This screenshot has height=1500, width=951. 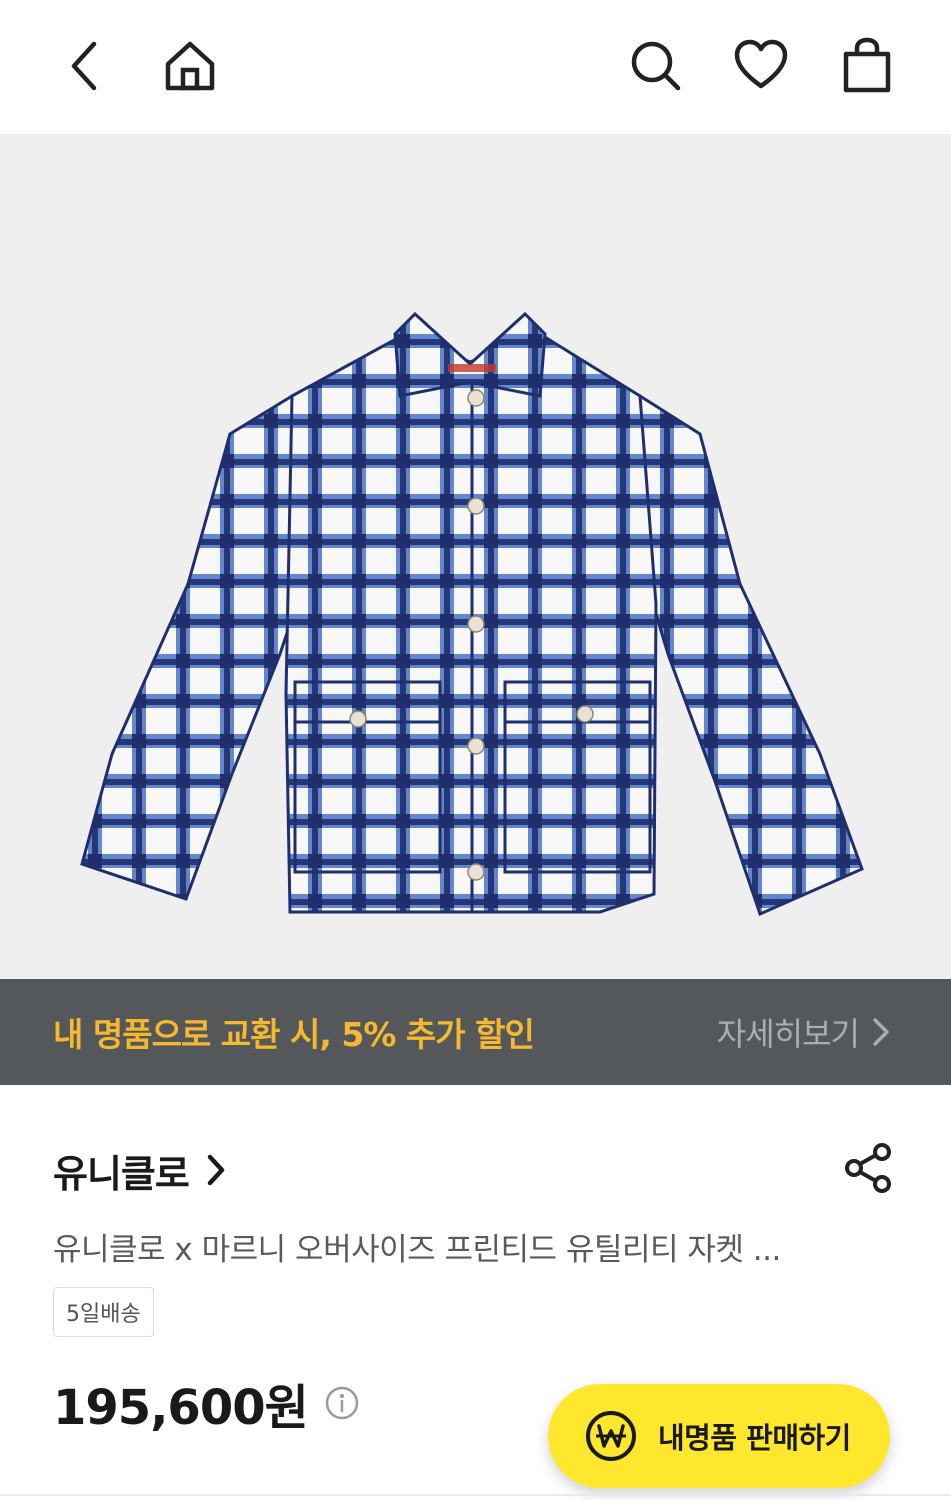 I want to click on brand-name: 유니클로, so click(x=121, y=1173).